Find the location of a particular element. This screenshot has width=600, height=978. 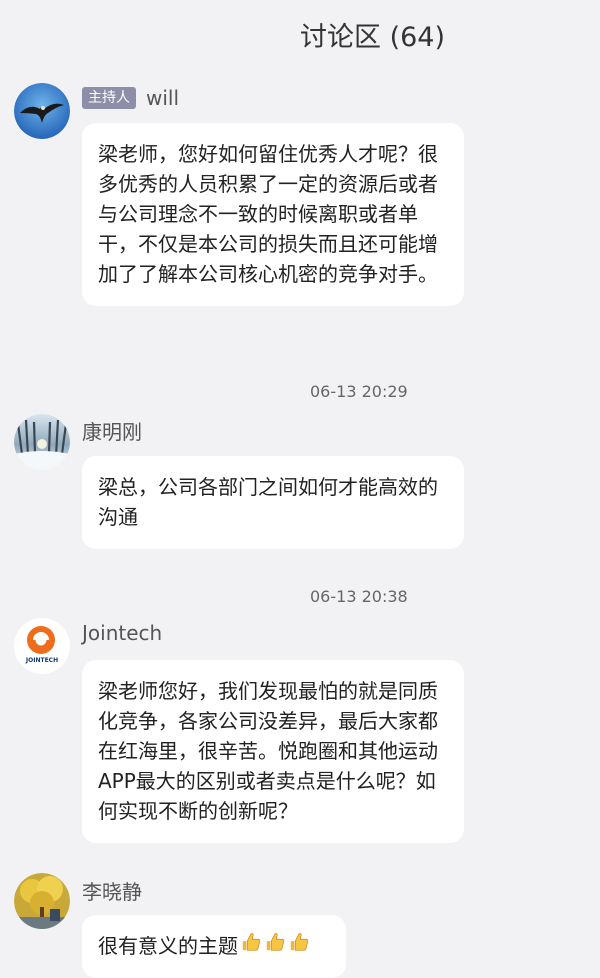

message-author-row: 主持人 will is located at coordinates (130, 98).